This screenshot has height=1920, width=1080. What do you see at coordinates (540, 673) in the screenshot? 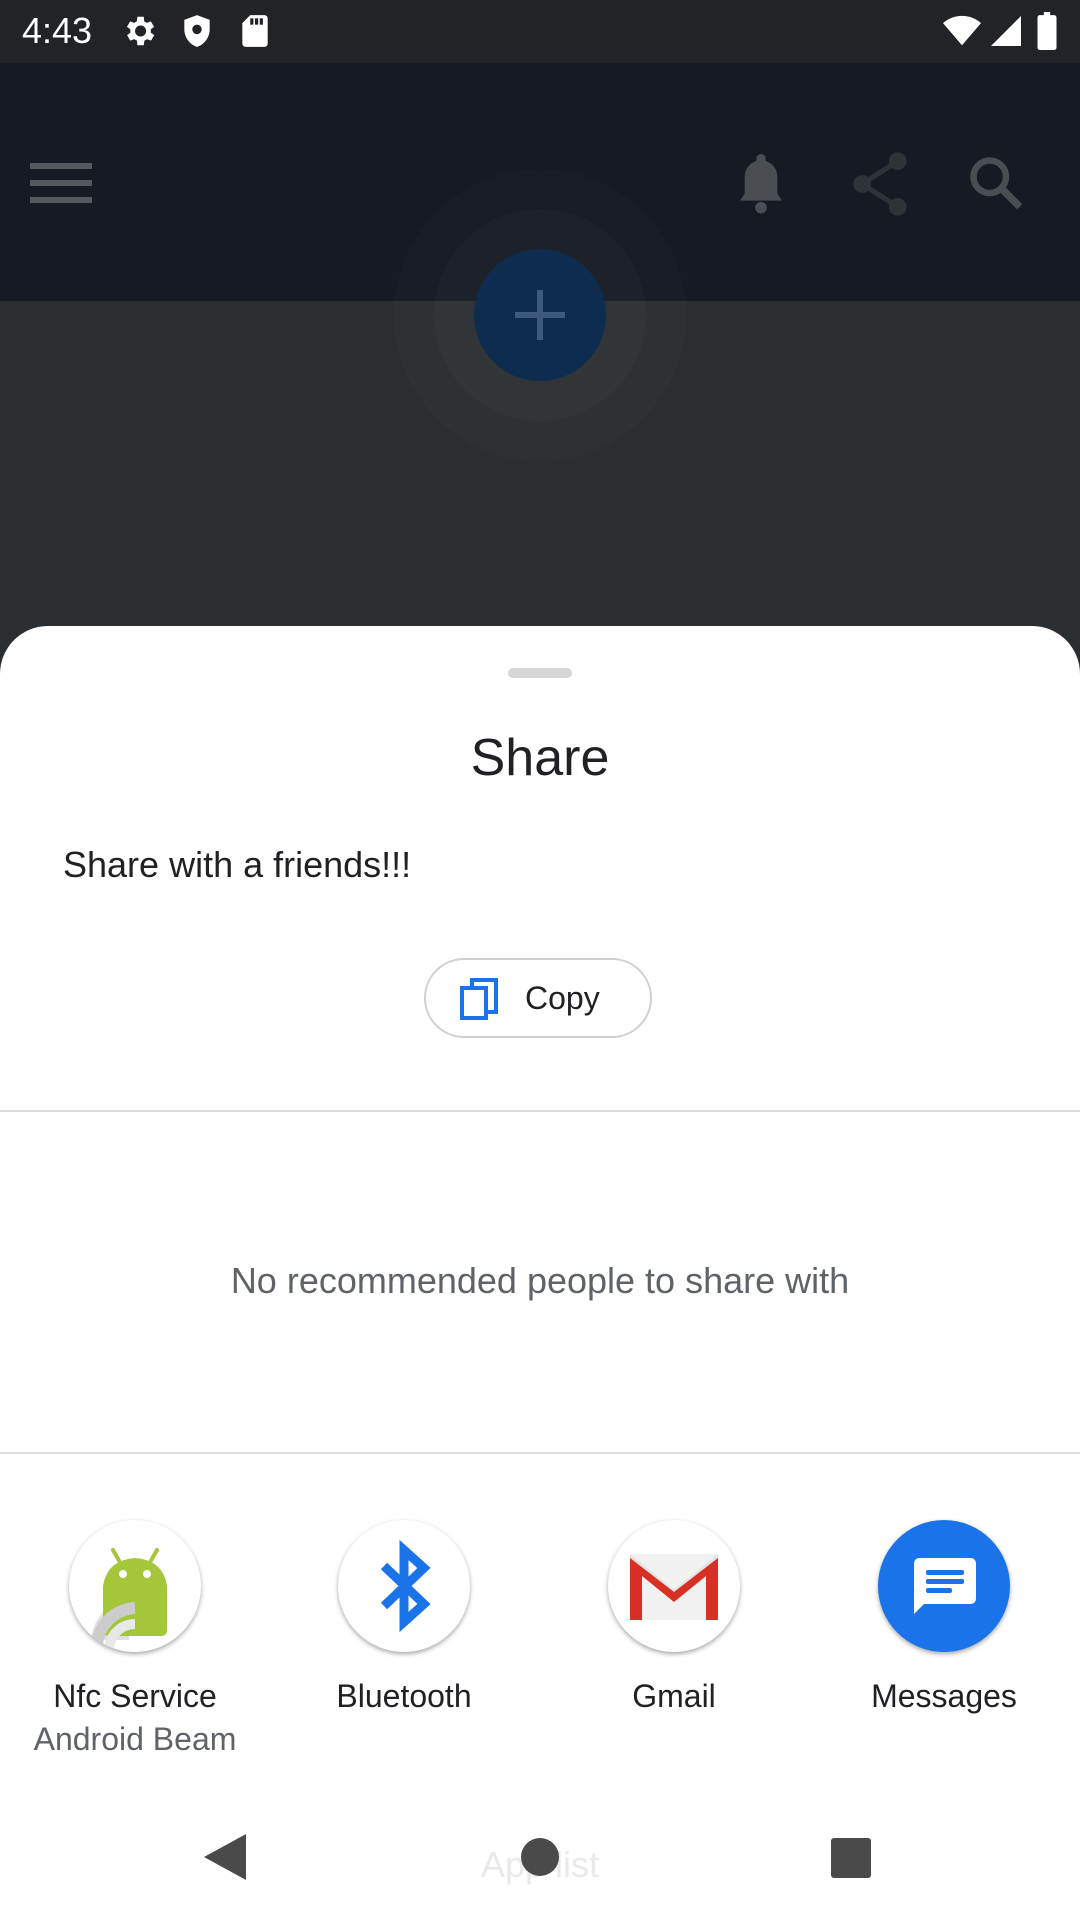
I see `drag-handle` at bounding box center [540, 673].